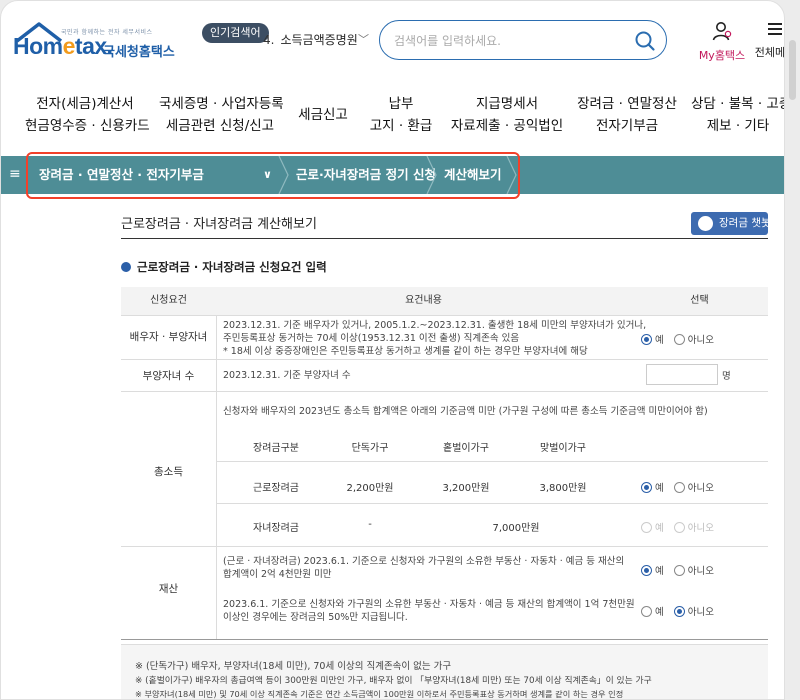 The image size is (800, 700). Describe the element at coordinates (224, 267) in the screenshot. I see `section-title: 근로장려금 · 자녀장려금 신청요건 입력` at that location.